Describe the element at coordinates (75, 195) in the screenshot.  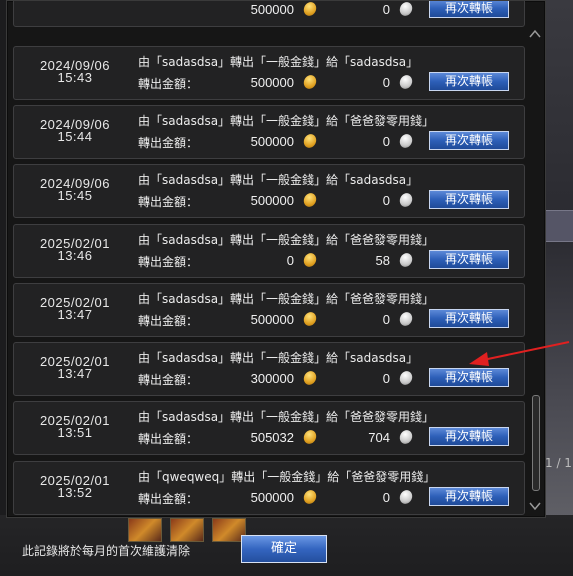
I see `transfer-time: 15:45` at that location.